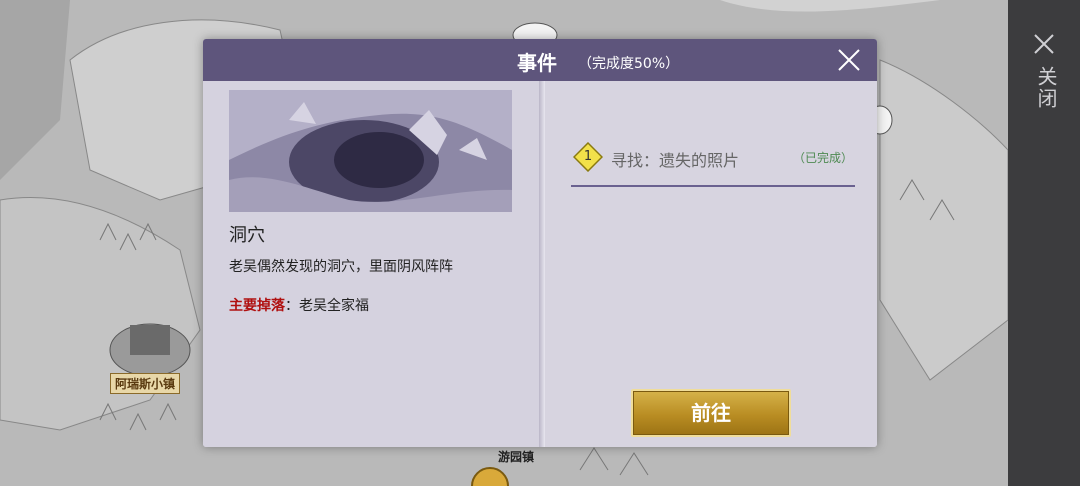  I want to click on event-description: 老吴偶然发现的洞穴，里面阴风阵阵, so click(341, 267).